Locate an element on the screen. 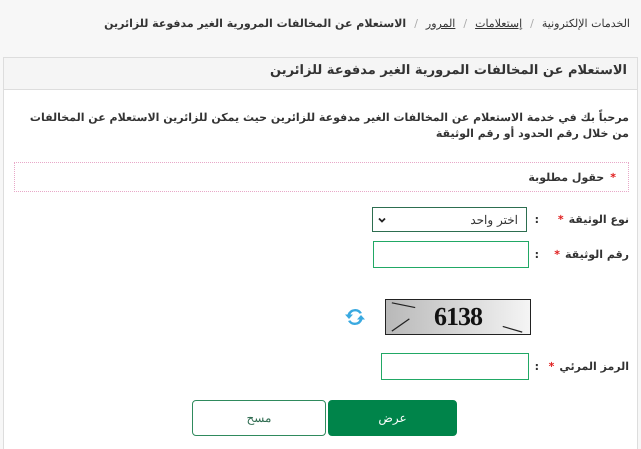 The height and width of the screenshot is (449, 641). captcha-image: 6138 is located at coordinates (458, 317).